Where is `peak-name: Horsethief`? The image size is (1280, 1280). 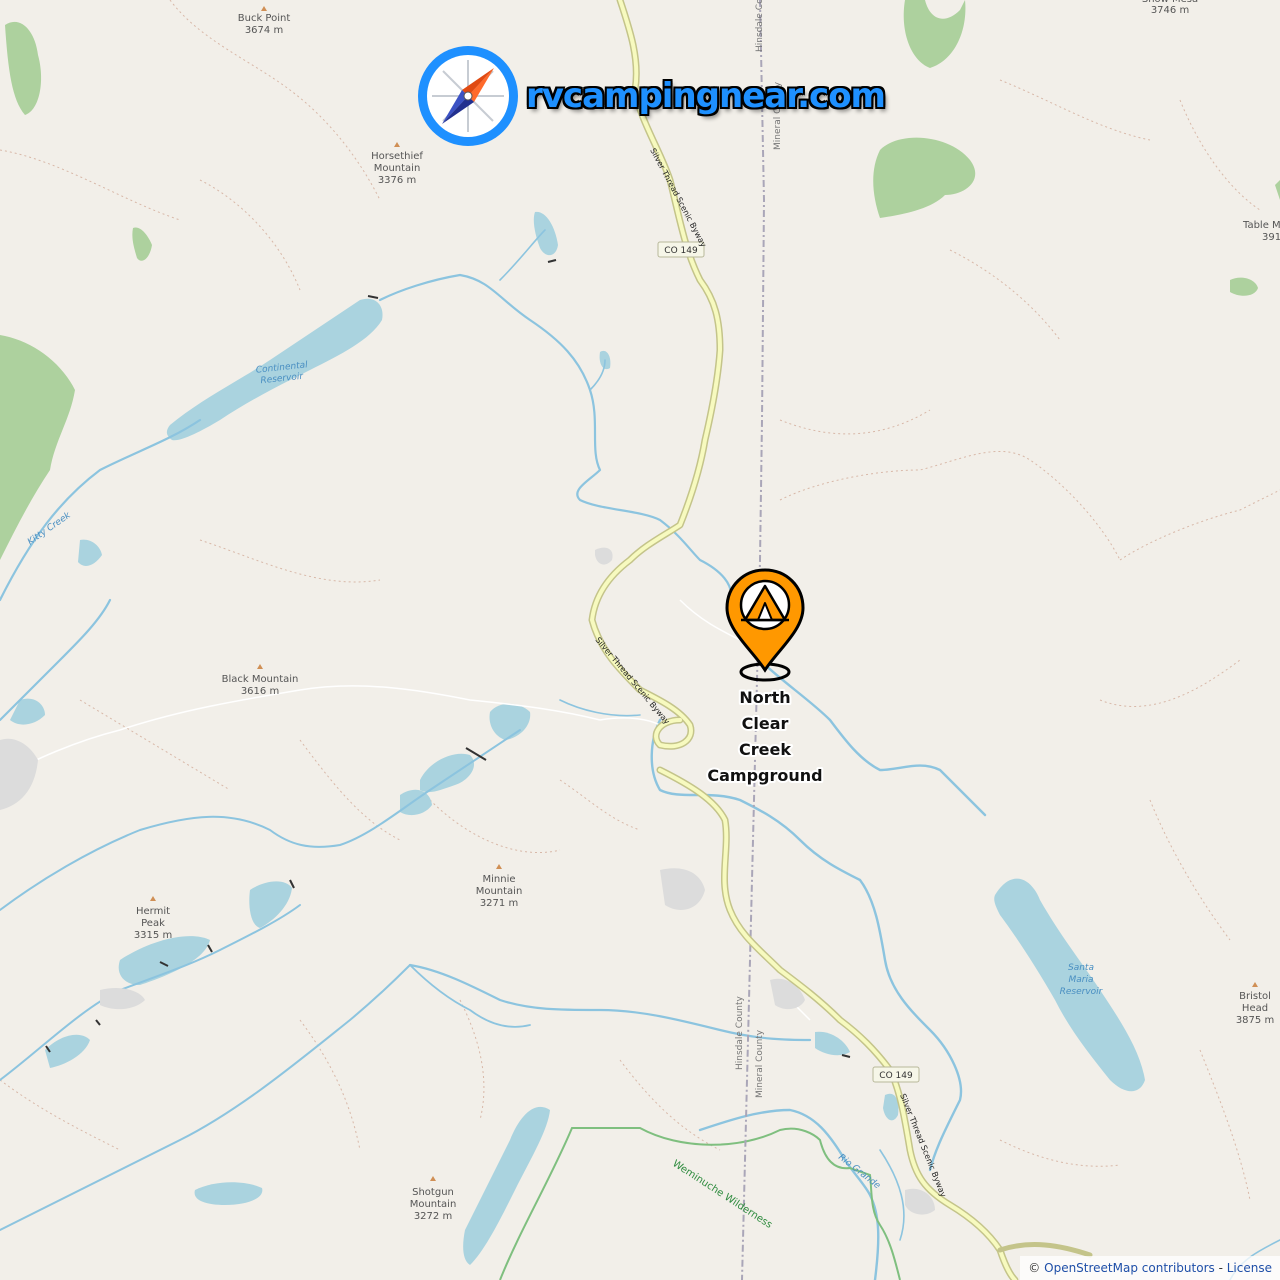
peak-name: Horsethief is located at coordinates (397, 156).